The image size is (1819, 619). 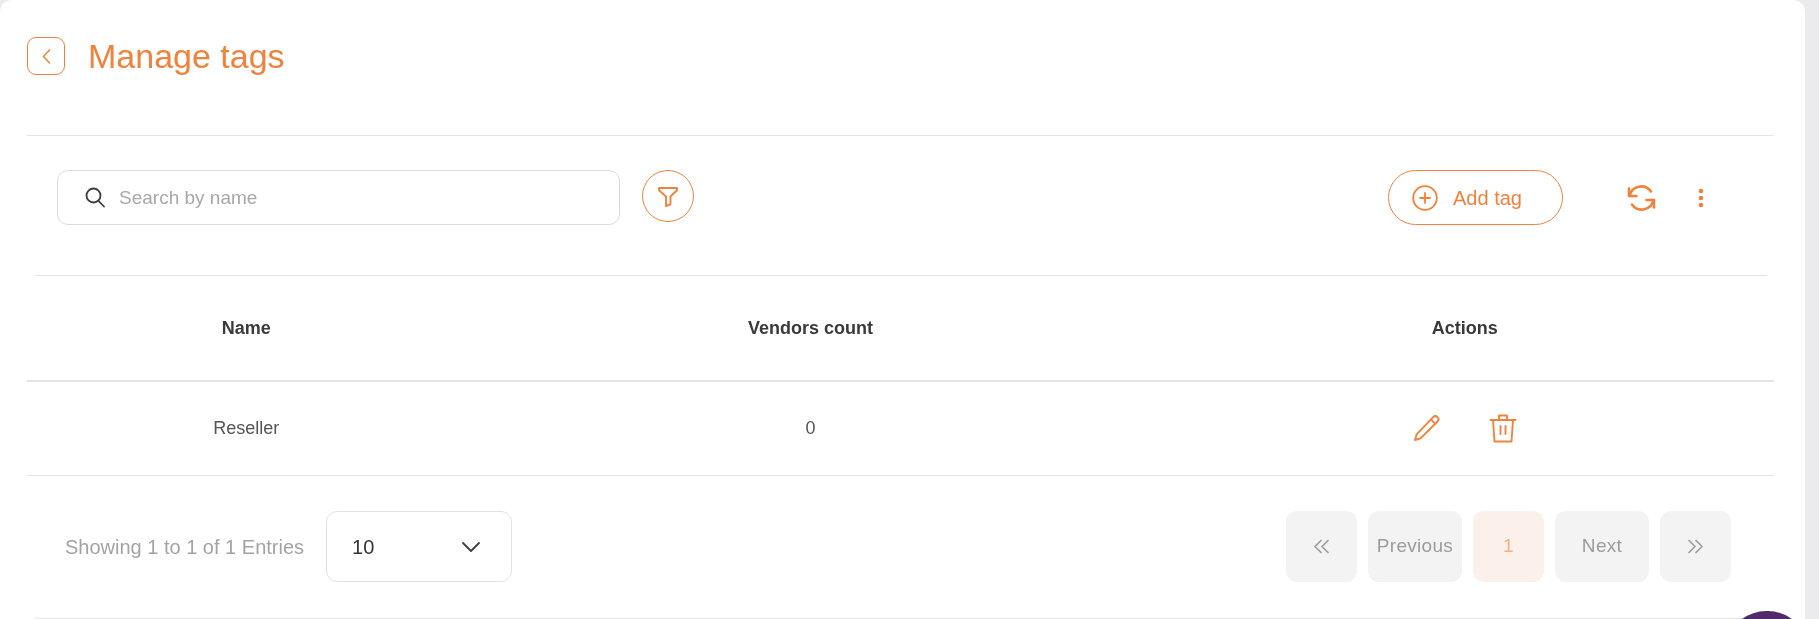 I want to click on entries-summary: Showing 1 to 1 of 1 Entries, so click(x=185, y=547).